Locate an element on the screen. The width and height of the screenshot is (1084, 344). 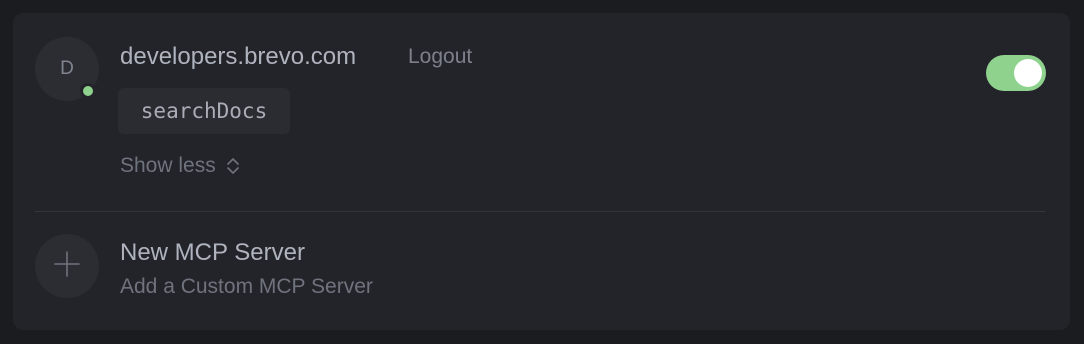
add-server-button is located at coordinates (67, 266).